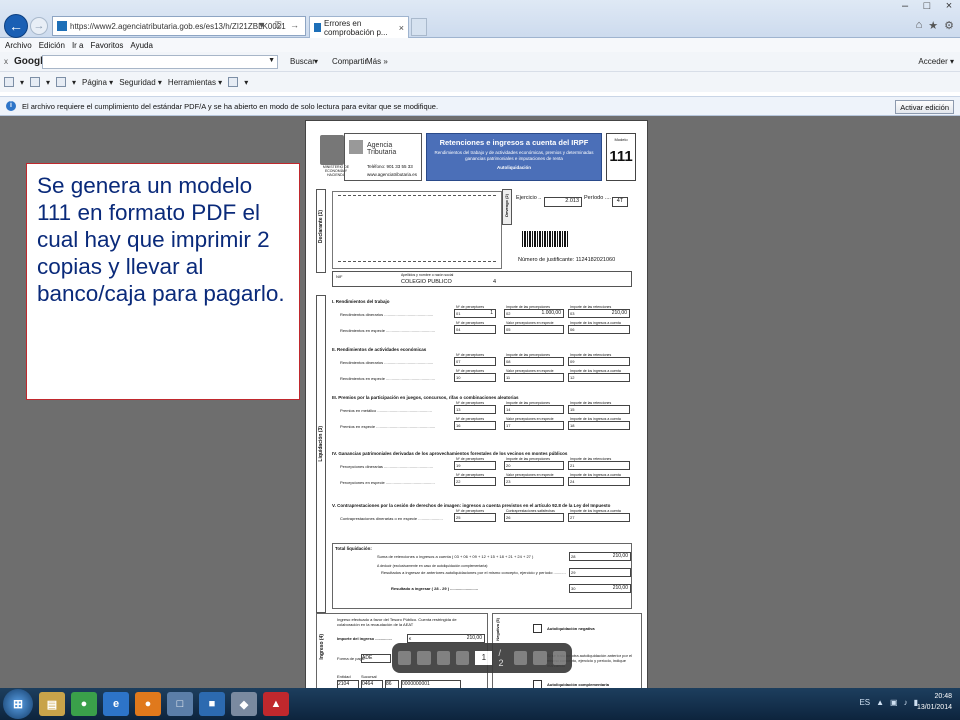  Describe the element at coordinates (571, 628) in the screenshot. I see `negativa-text: Autoliquidación negativa` at that location.